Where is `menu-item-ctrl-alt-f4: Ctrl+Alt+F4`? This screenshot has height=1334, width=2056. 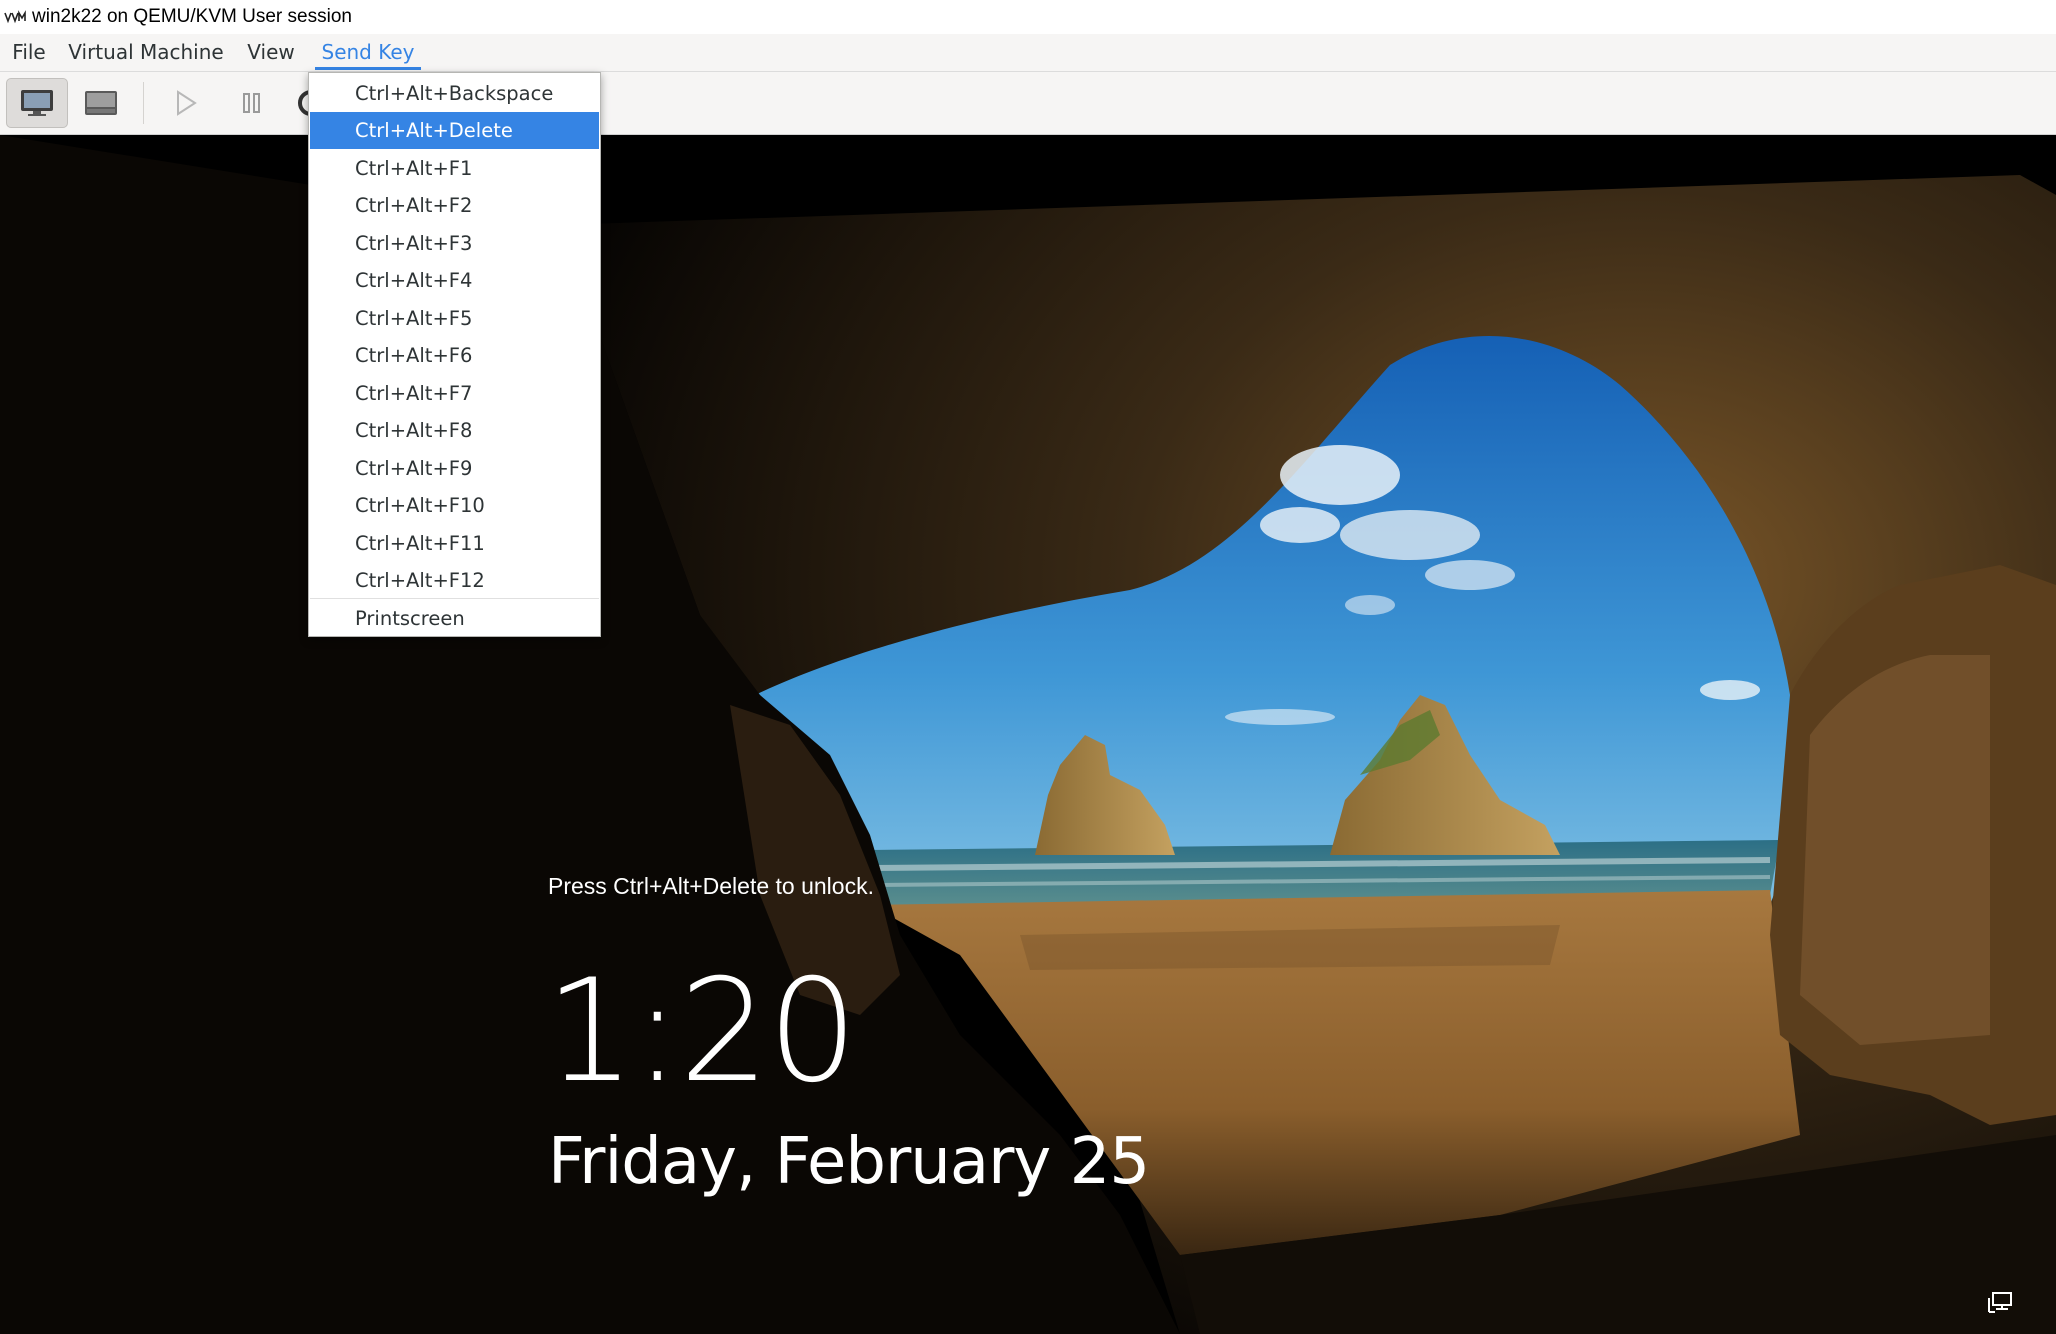 menu-item-ctrl-alt-f4: Ctrl+Alt+F4 is located at coordinates (454, 280).